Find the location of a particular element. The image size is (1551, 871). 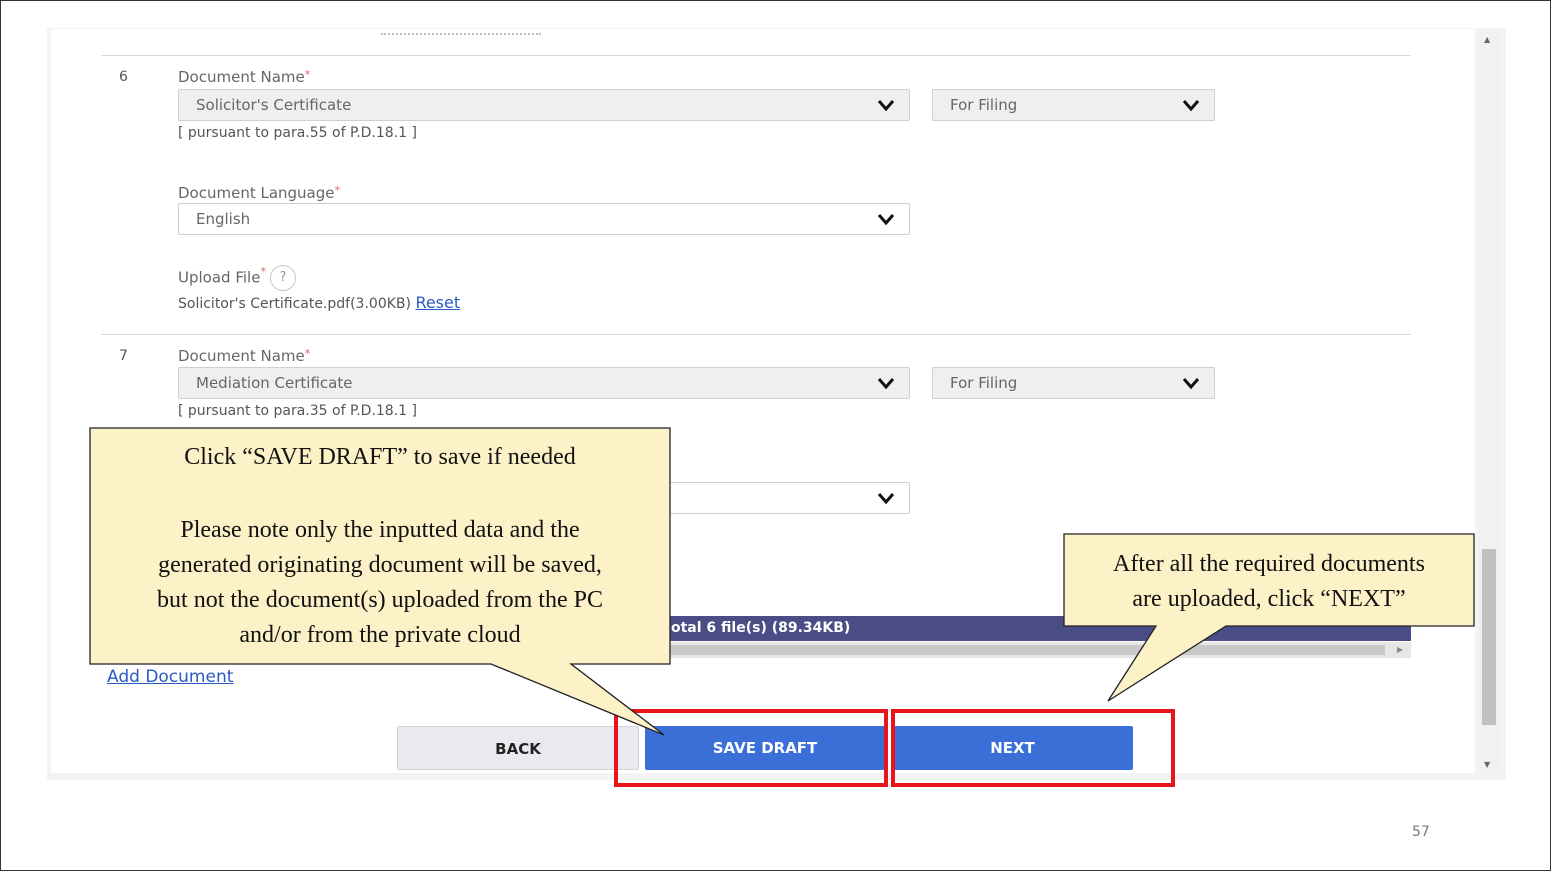

next-callout-line: After all the required documents is located at coordinates (1269, 564).